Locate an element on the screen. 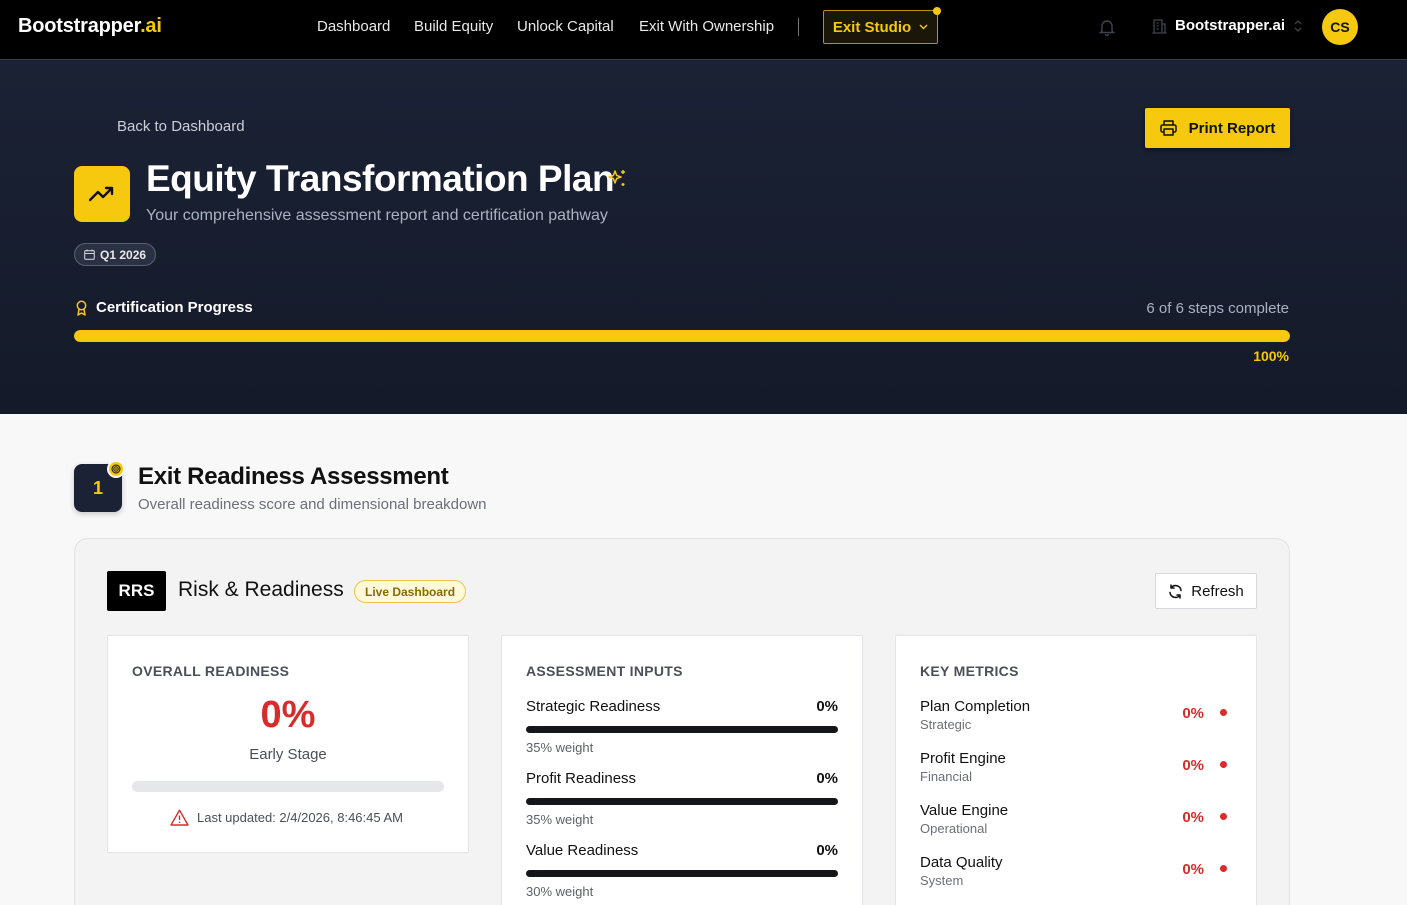 This screenshot has width=1407, height=905. certification-progress-fill is located at coordinates (682, 336).